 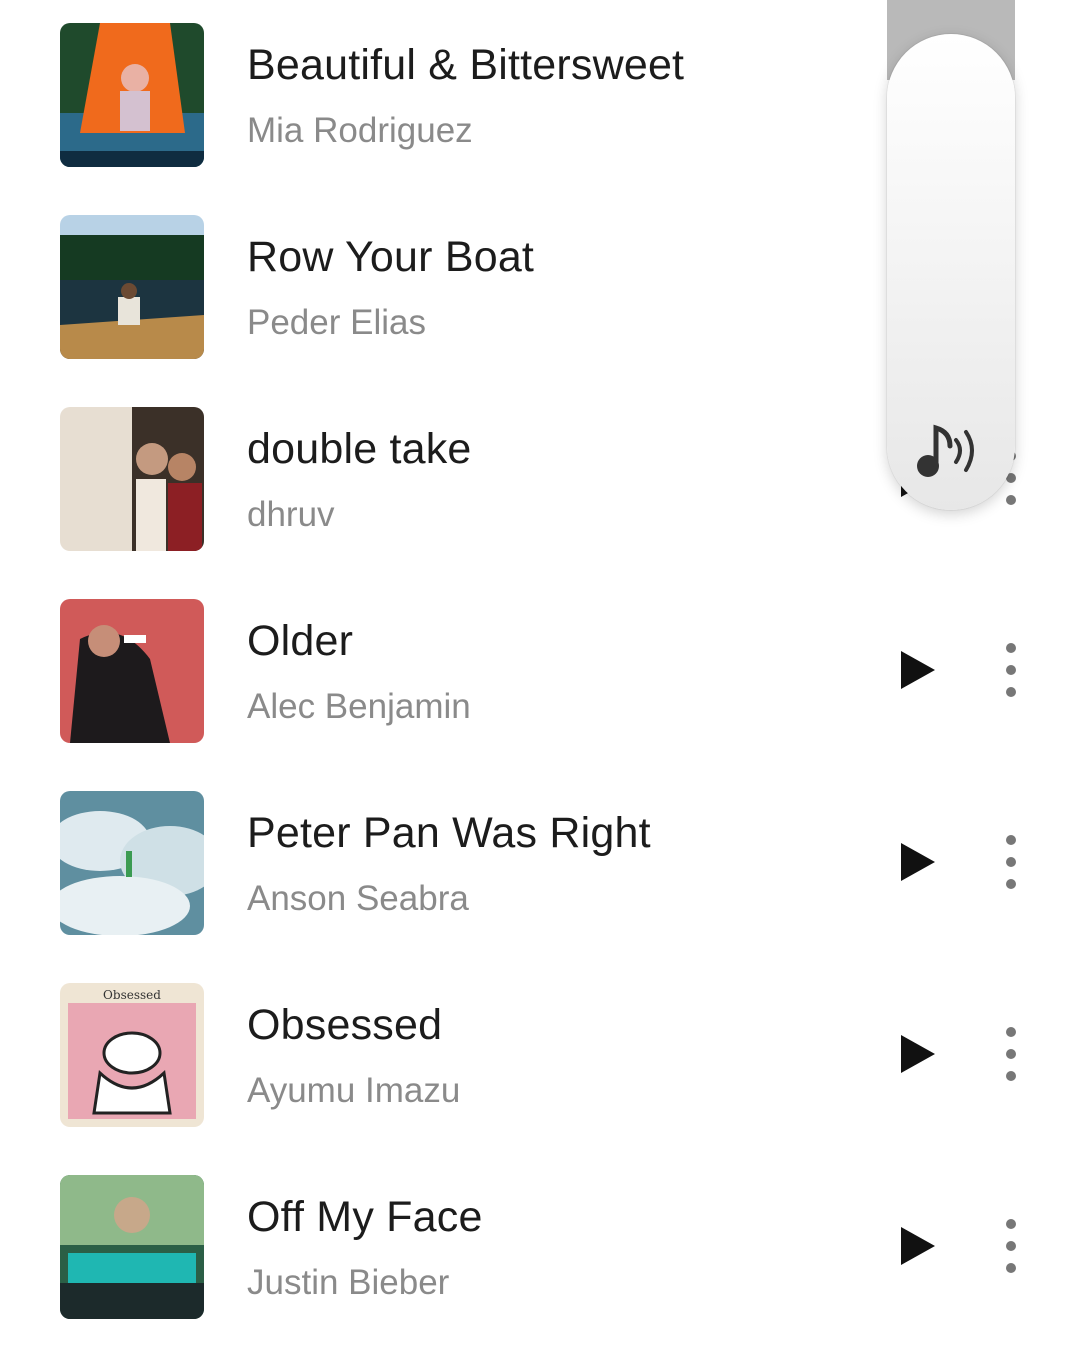 What do you see at coordinates (359, 706) in the screenshot?
I see `song-artist: Alec Benjamin` at bounding box center [359, 706].